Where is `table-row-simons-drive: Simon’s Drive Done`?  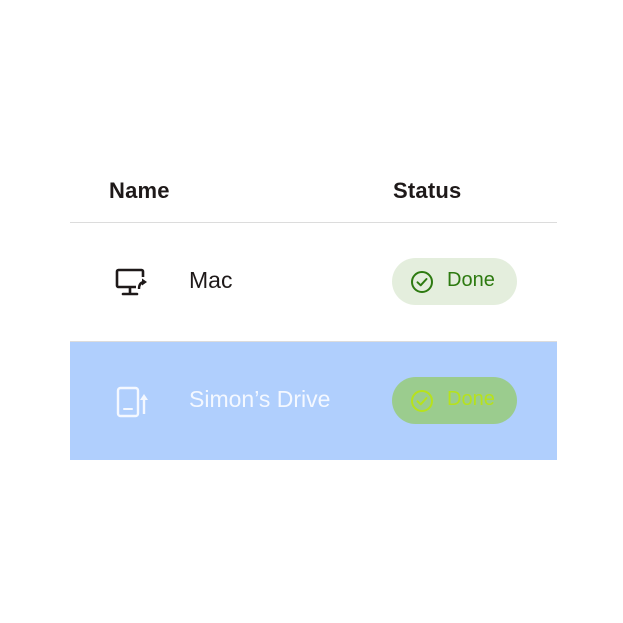
table-row-simons-drive: Simon’s Drive Done is located at coordinates (313, 401).